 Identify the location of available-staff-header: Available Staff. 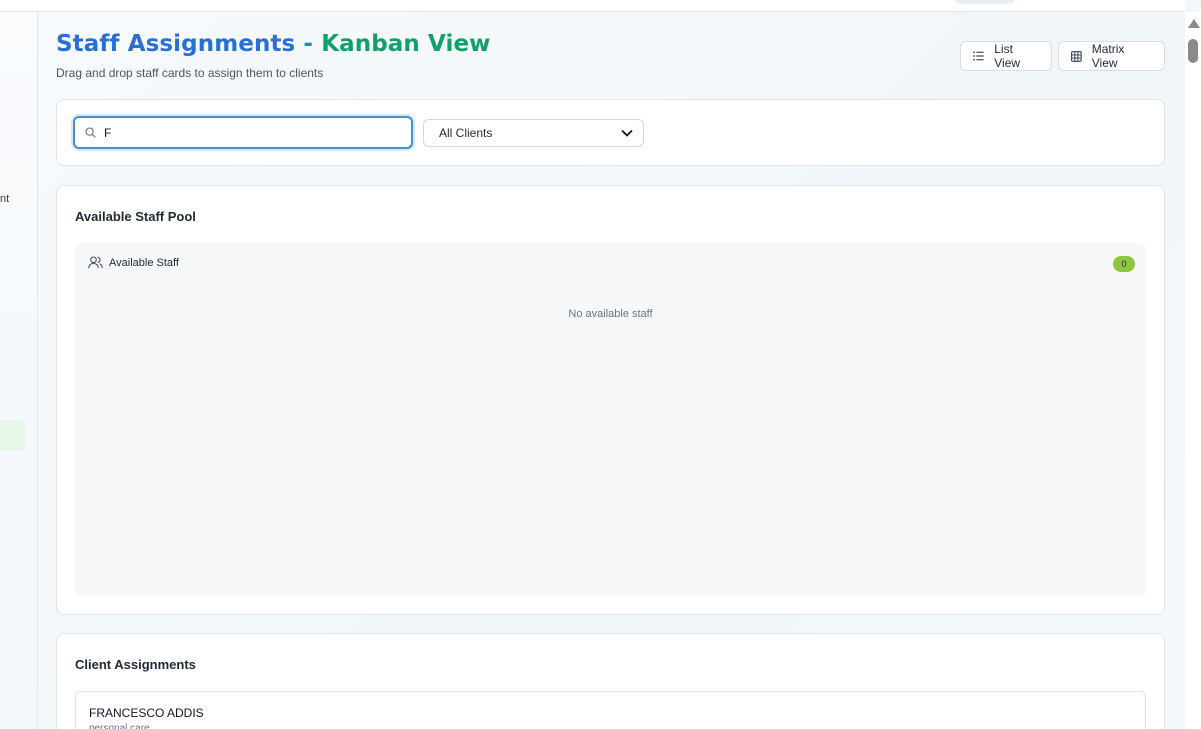
(133, 262).